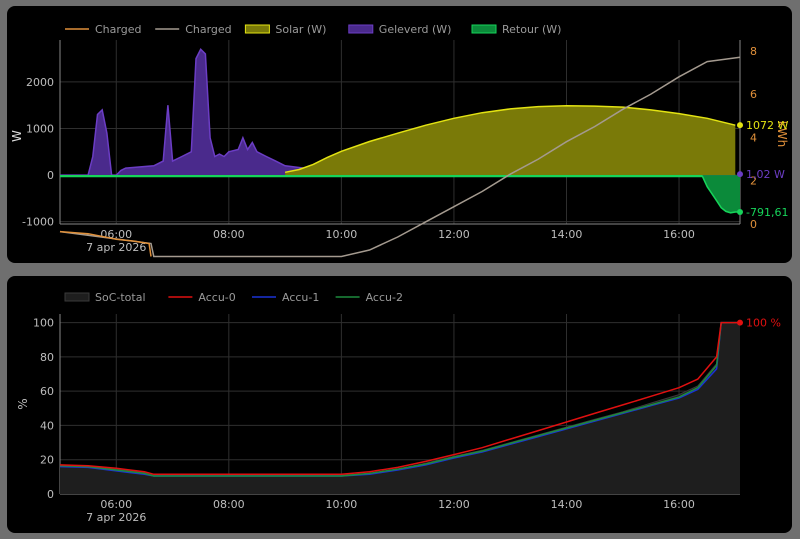 This screenshot has height=539, width=800. I want to click on x-tick-label: 06:00, so click(116, 504).